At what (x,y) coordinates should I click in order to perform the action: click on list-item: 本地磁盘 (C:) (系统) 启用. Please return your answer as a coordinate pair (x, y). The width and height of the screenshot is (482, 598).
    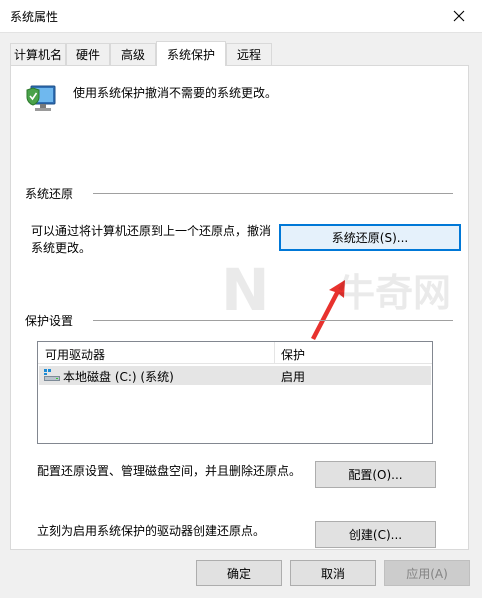
    Looking at the image, I should click on (235, 375).